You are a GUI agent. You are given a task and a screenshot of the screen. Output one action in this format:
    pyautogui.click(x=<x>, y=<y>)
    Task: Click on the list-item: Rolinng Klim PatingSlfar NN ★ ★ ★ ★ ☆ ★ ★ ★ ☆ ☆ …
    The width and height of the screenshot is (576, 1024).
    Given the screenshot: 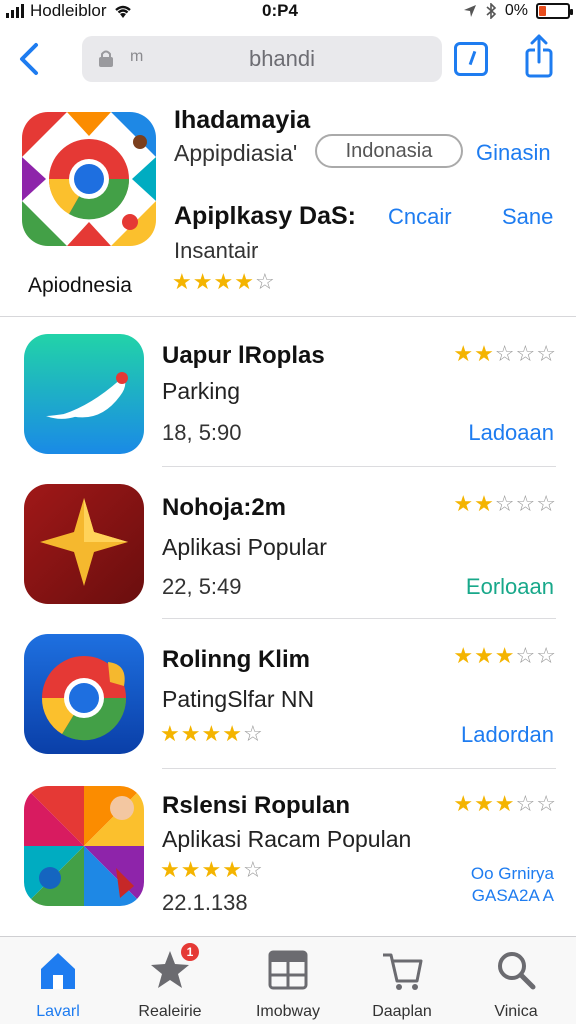 What is the action you would take?
    pyautogui.click(x=288, y=705)
    